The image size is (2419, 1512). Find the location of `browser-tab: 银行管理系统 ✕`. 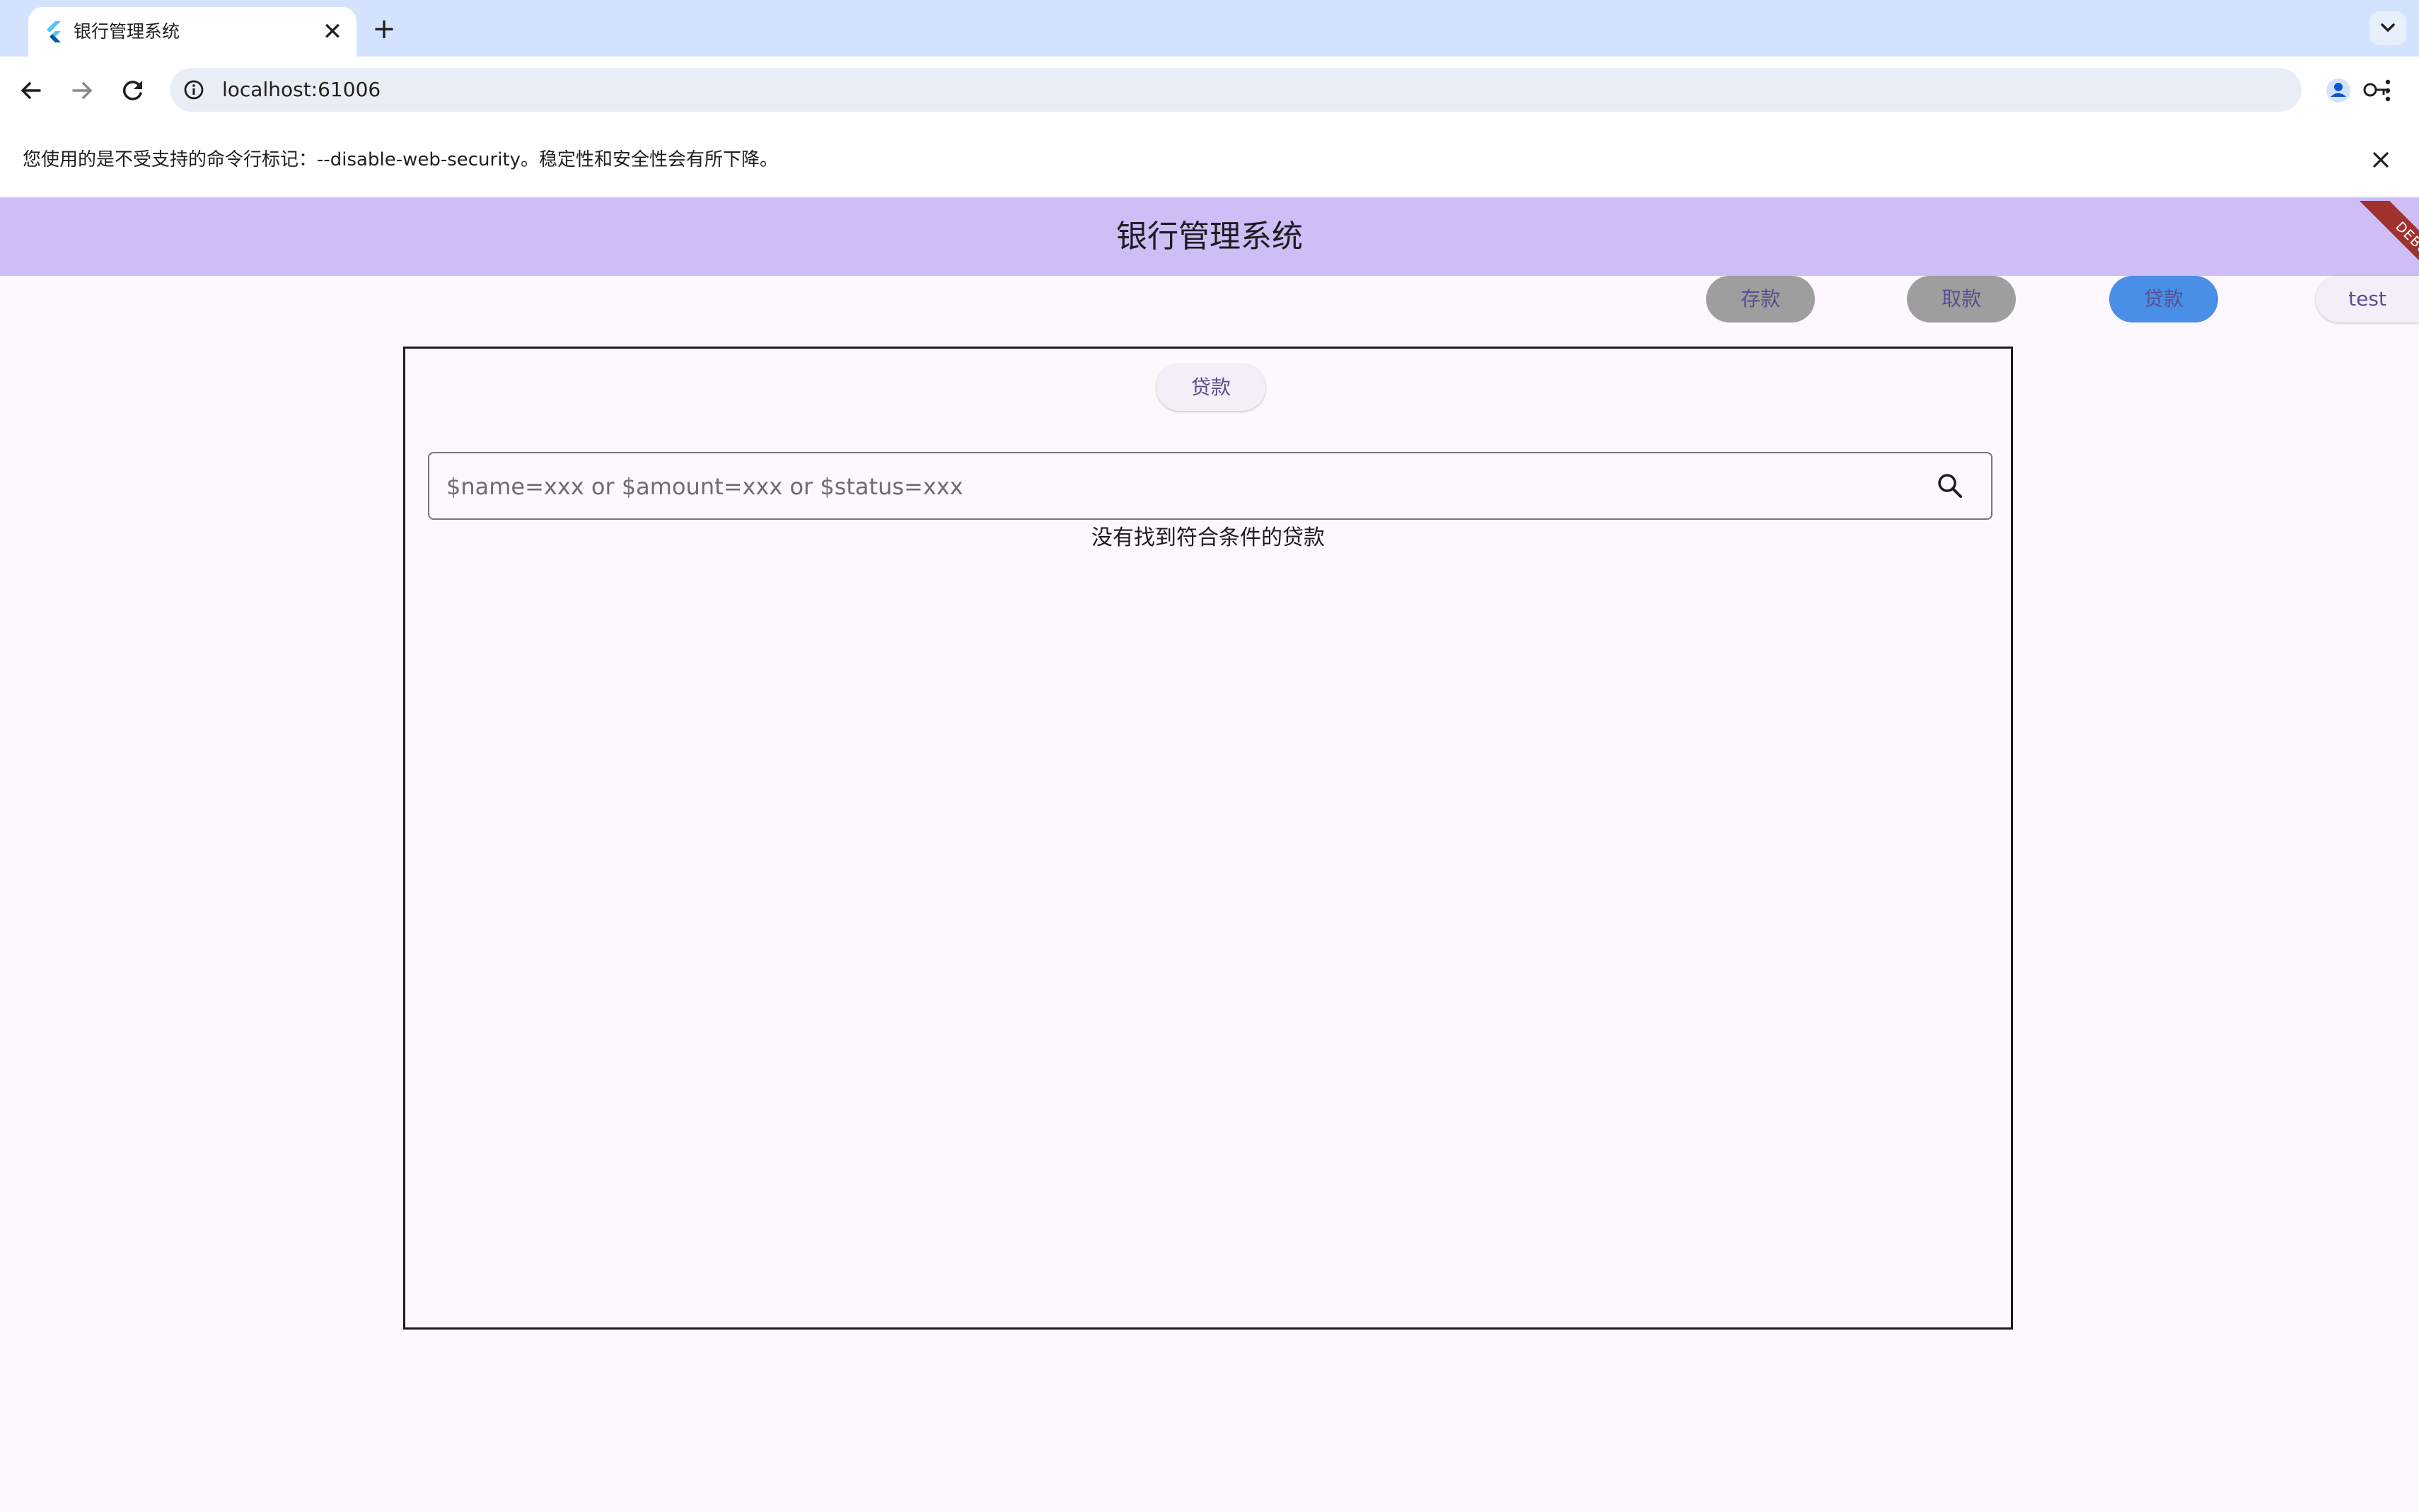

browser-tab: 银行管理系统 ✕ is located at coordinates (192, 32).